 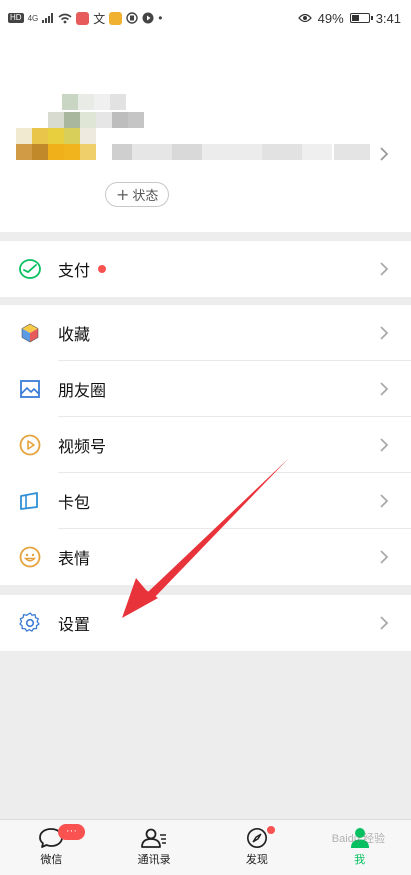 What do you see at coordinates (16, 18) in the screenshot?
I see `hd-indicator: HD` at bounding box center [16, 18].